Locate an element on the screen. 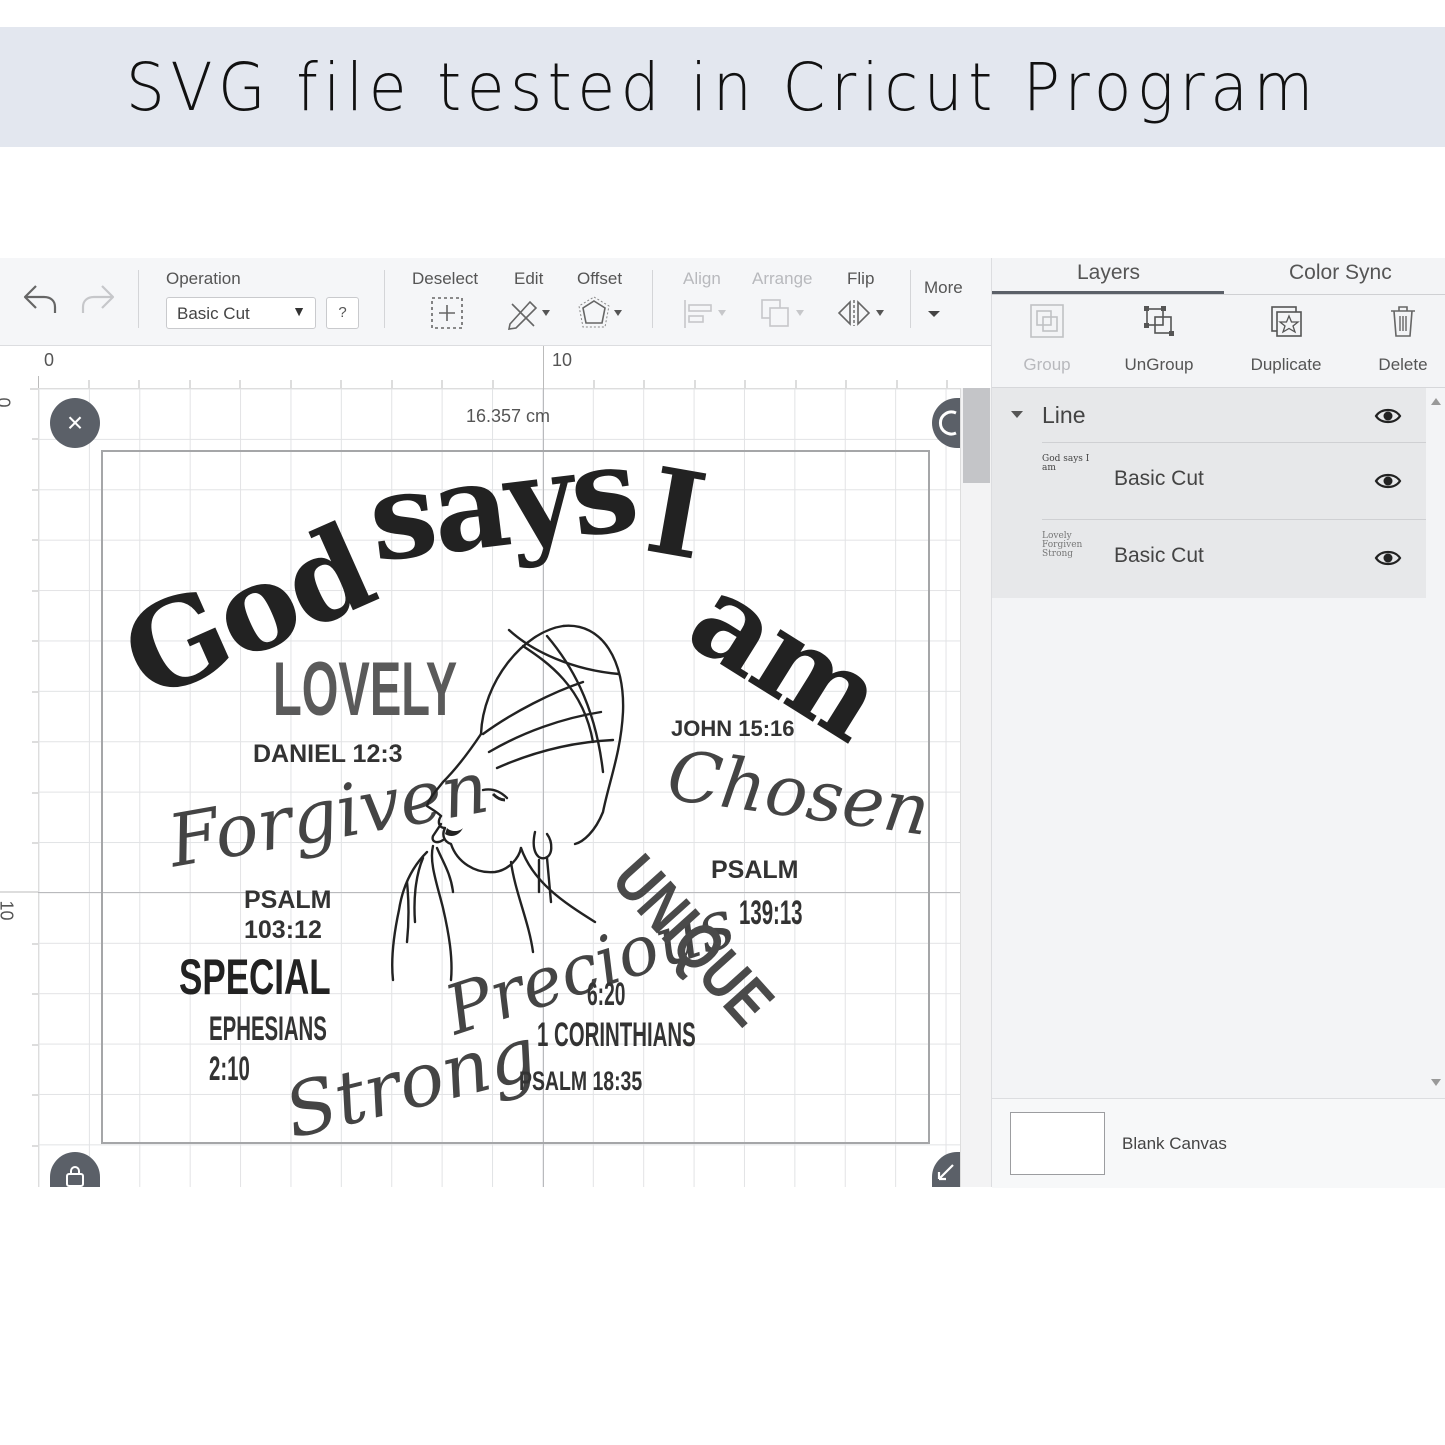  banner: SVG file tested in Cricut Program is located at coordinates (722, 87).